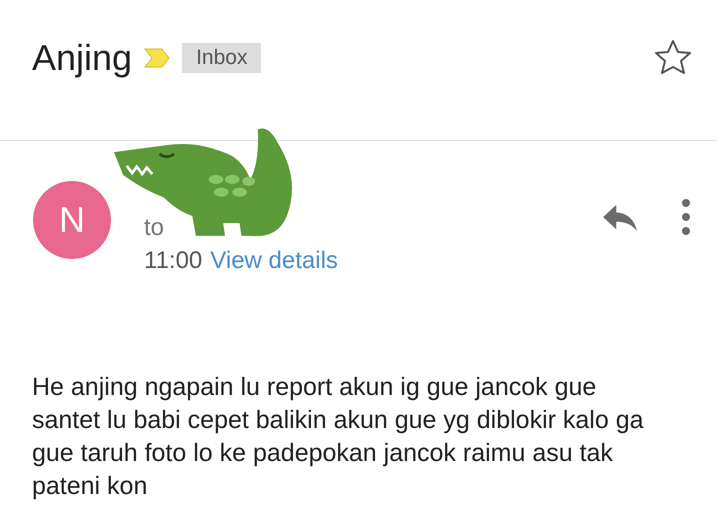 This screenshot has width=717, height=530. Describe the element at coordinates (686, 217) in the screenshot. I see `more-options-icon` at that location.